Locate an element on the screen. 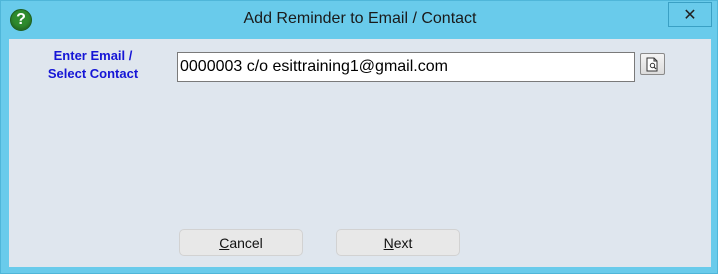 This screenshot has width=718, height=274. label-line-2: Select Contact is located at coordinates (93, 73).